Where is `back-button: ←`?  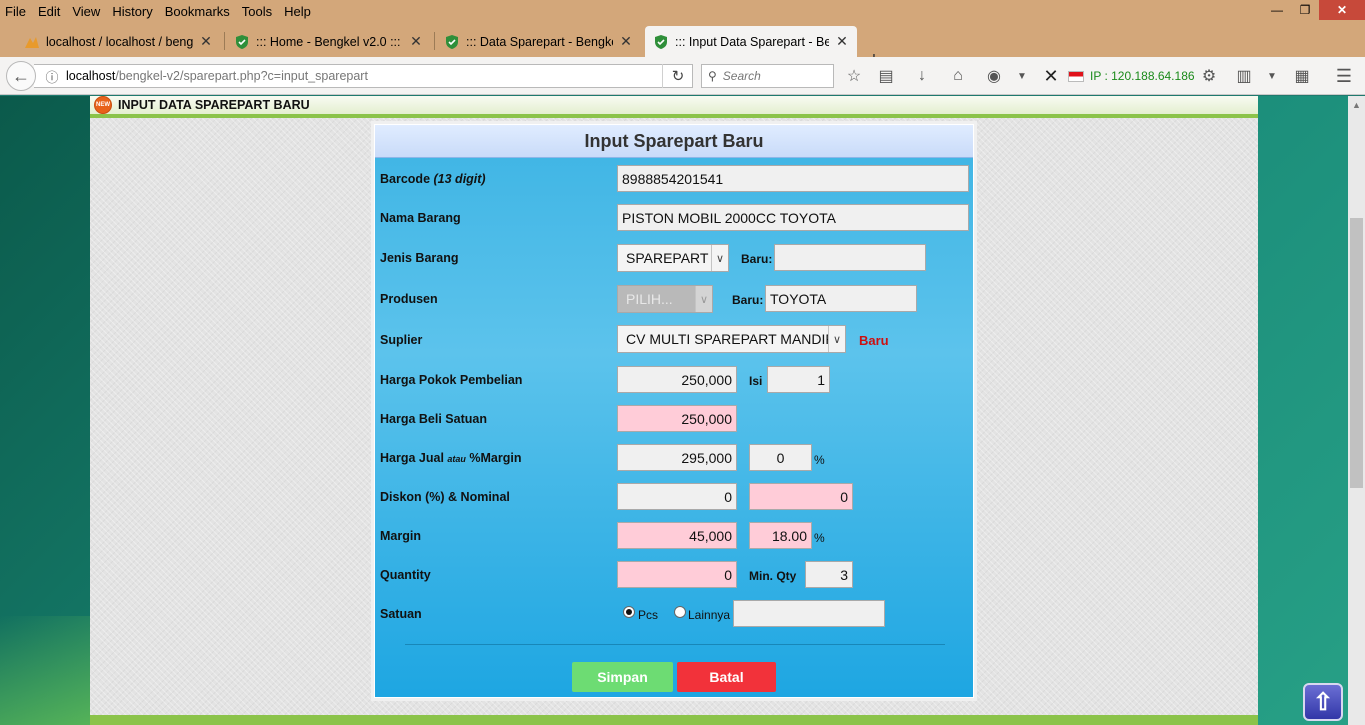 back-button: ← is located at coordinates (21, 76).